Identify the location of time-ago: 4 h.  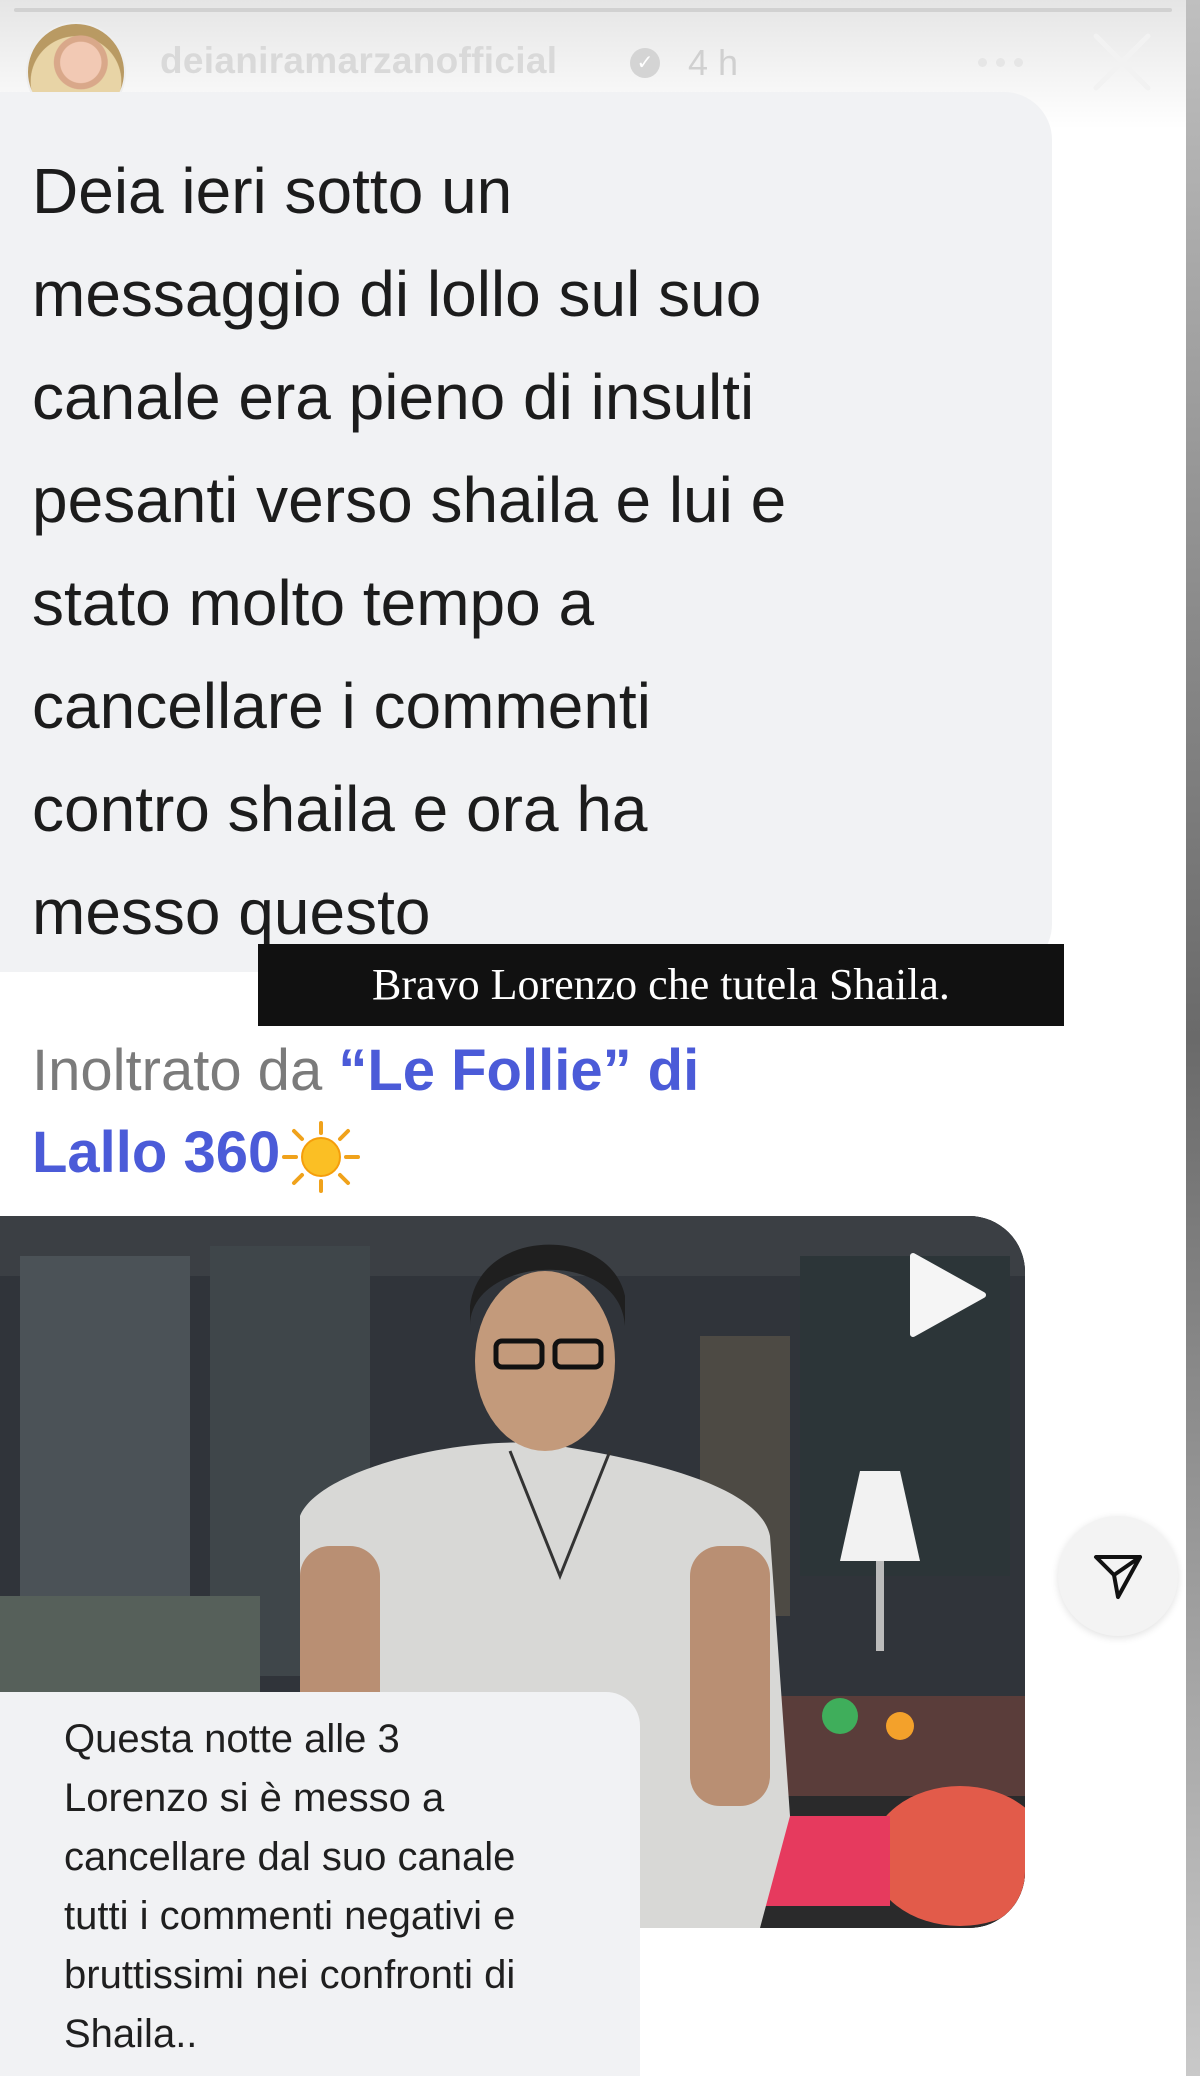
(713, 62).